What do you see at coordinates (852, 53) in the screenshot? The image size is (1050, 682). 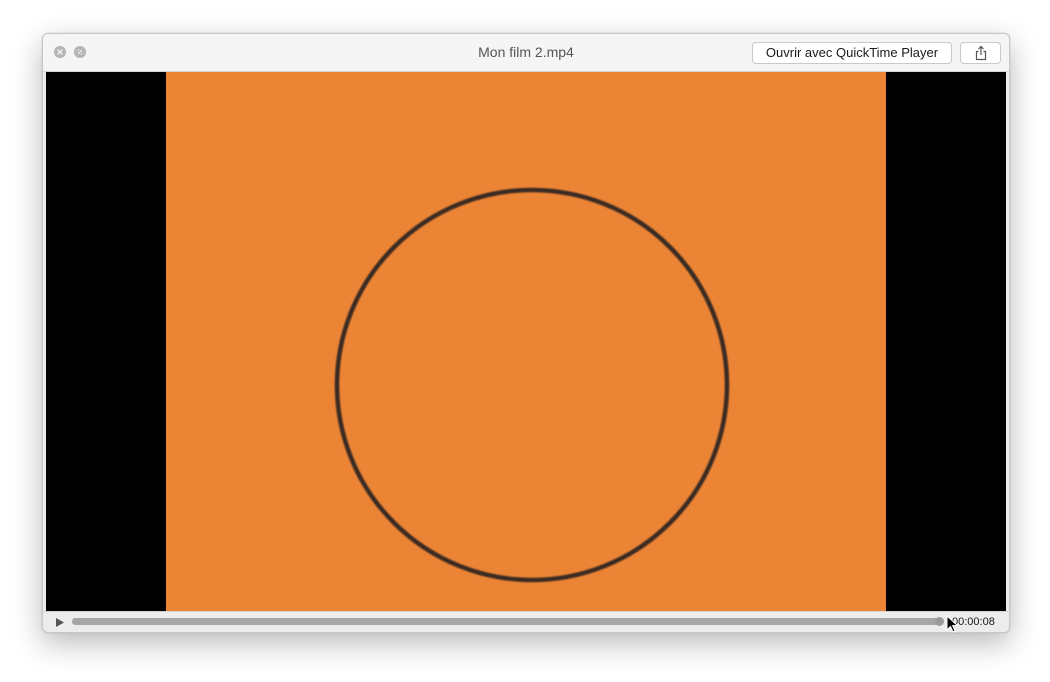 I see `open-with-quicktime-button: Ouvrir avec QuickTime Player` at bounding box center [852, 53].